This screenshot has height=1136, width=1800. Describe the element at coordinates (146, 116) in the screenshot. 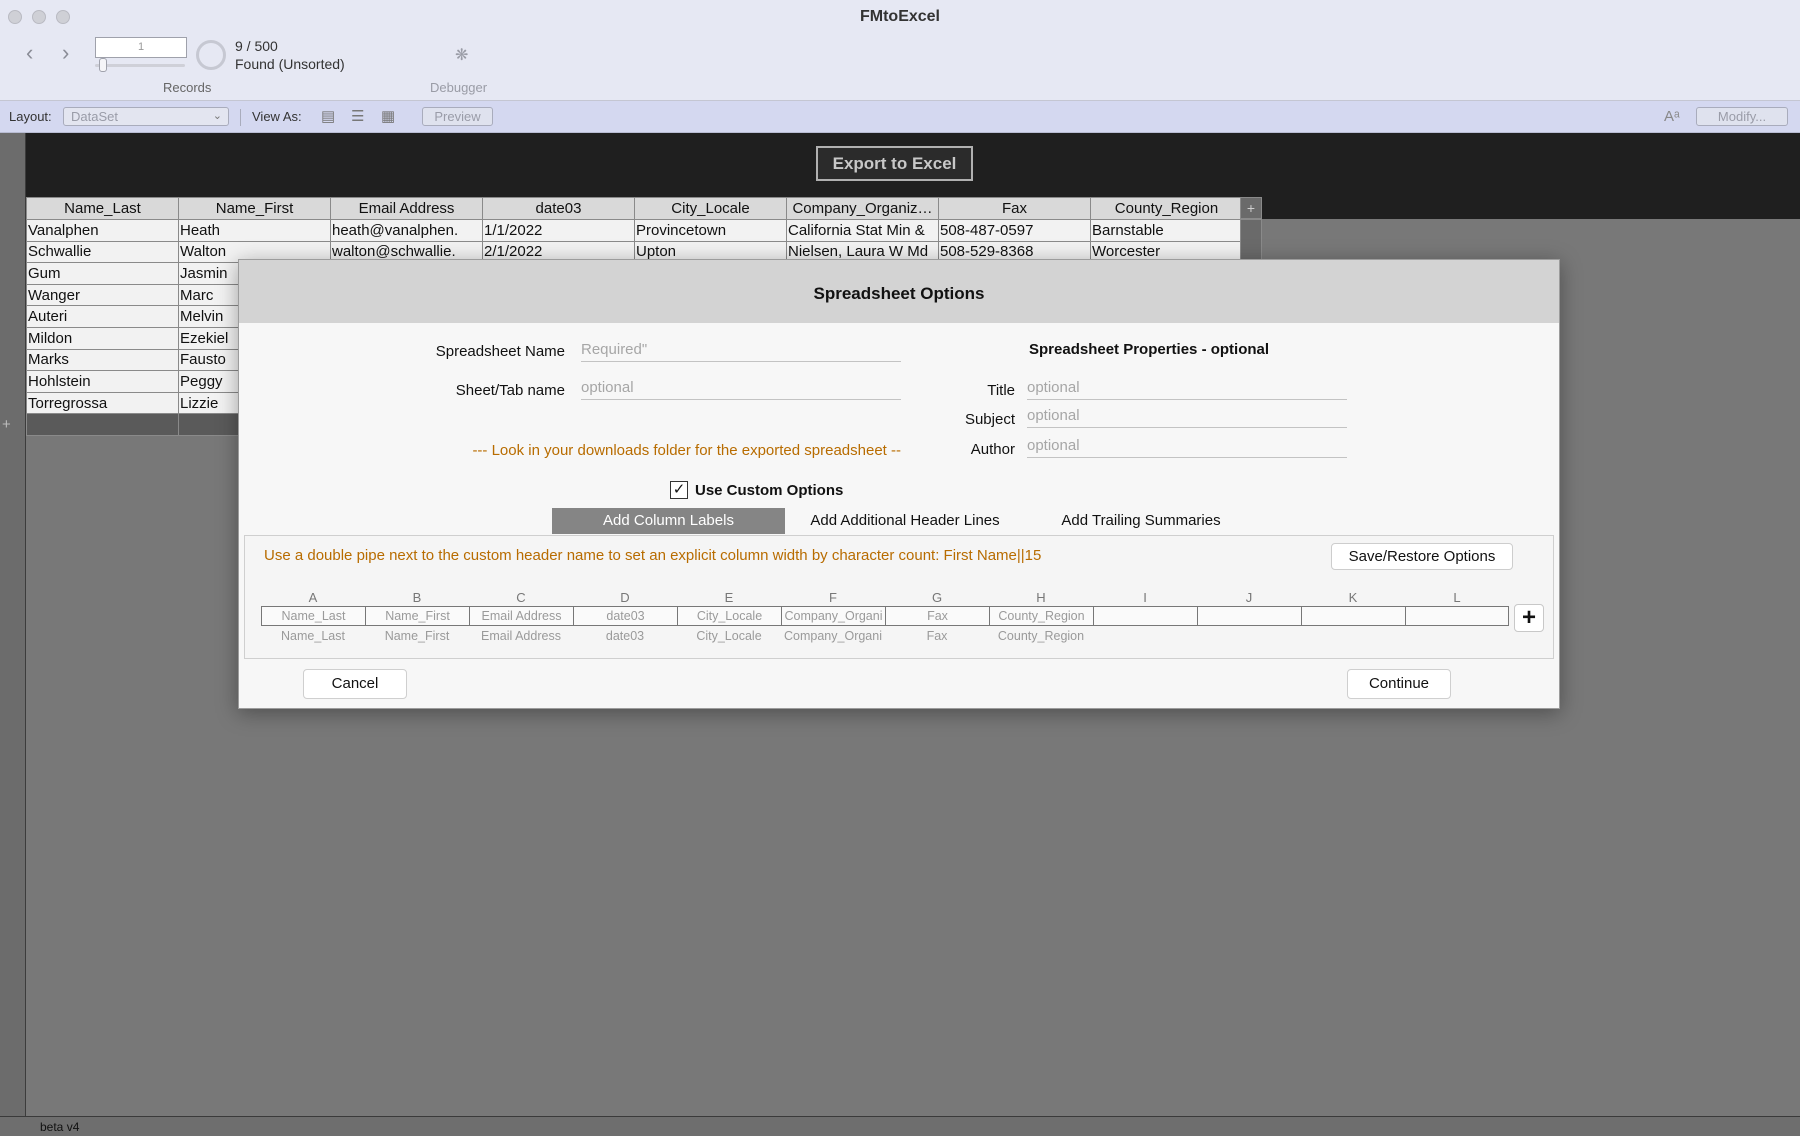

I see `layout-select: DataSet ⌄` at that location.